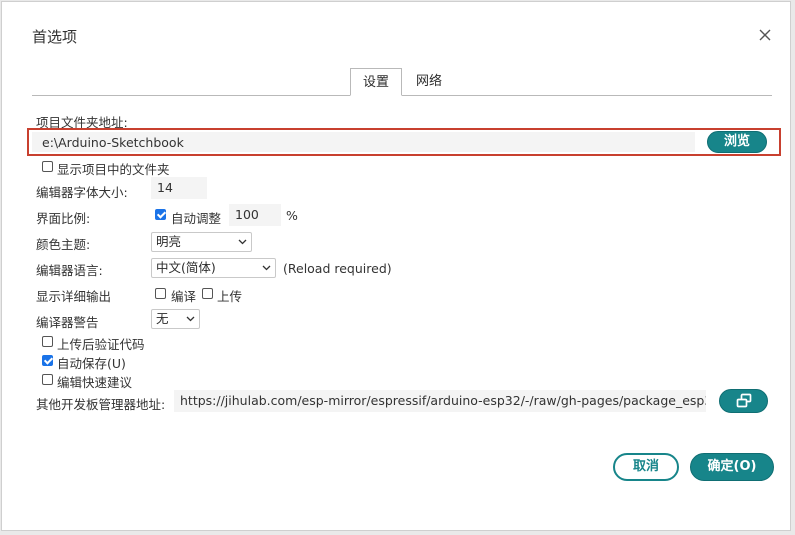 The height and width of the screenshot is (535, 795). What do you see at coordinates (95, 382) in the screenshot?
I see `quick-suggestions-label: 编辑快速建议` at bounding box center [95, 382].